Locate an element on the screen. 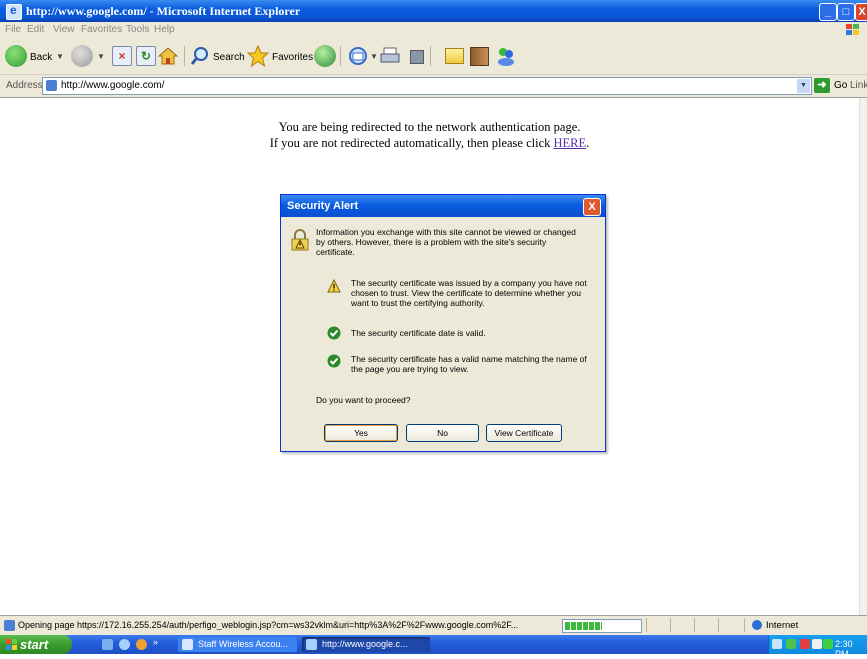 The height and width of the screenshot is (659, 867). back-label: Back is located at coordinates (41, 57).